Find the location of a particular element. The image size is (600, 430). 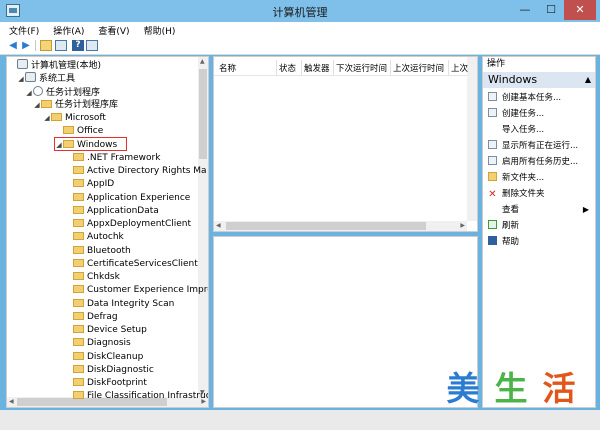

tree-node: Customer Experience Impro is located at coordinates (136, 290).